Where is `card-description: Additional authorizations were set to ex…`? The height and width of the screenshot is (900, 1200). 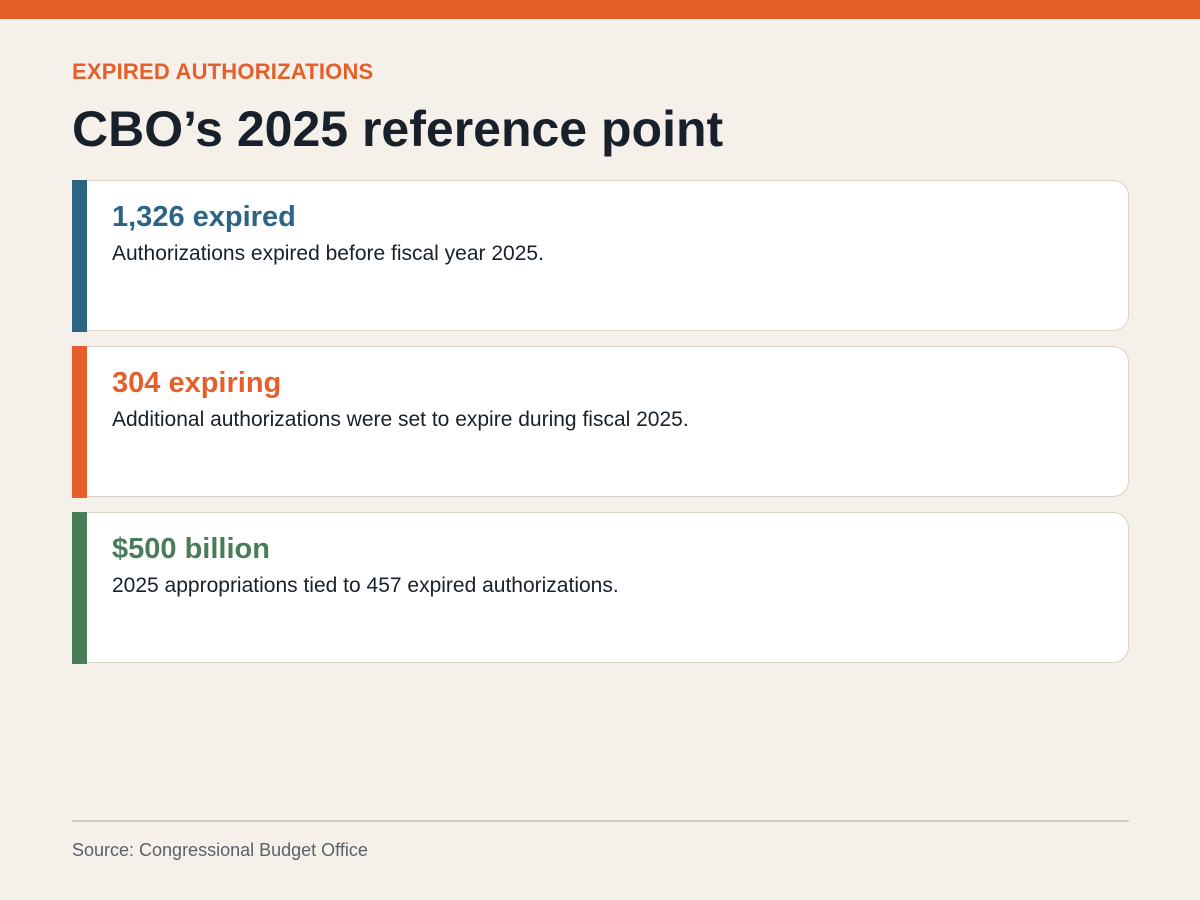
card-description: Additional authorizations were set to ex… is located at coordinates (400, 419).